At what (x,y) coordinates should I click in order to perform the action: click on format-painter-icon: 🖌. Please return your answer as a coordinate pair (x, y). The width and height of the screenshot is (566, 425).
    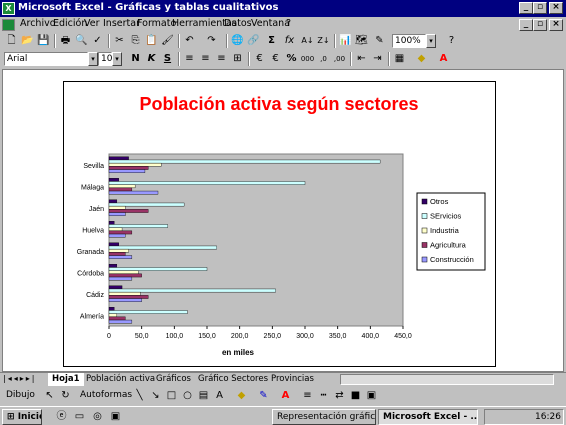
    Looking at the image, I should click on (167, 41).